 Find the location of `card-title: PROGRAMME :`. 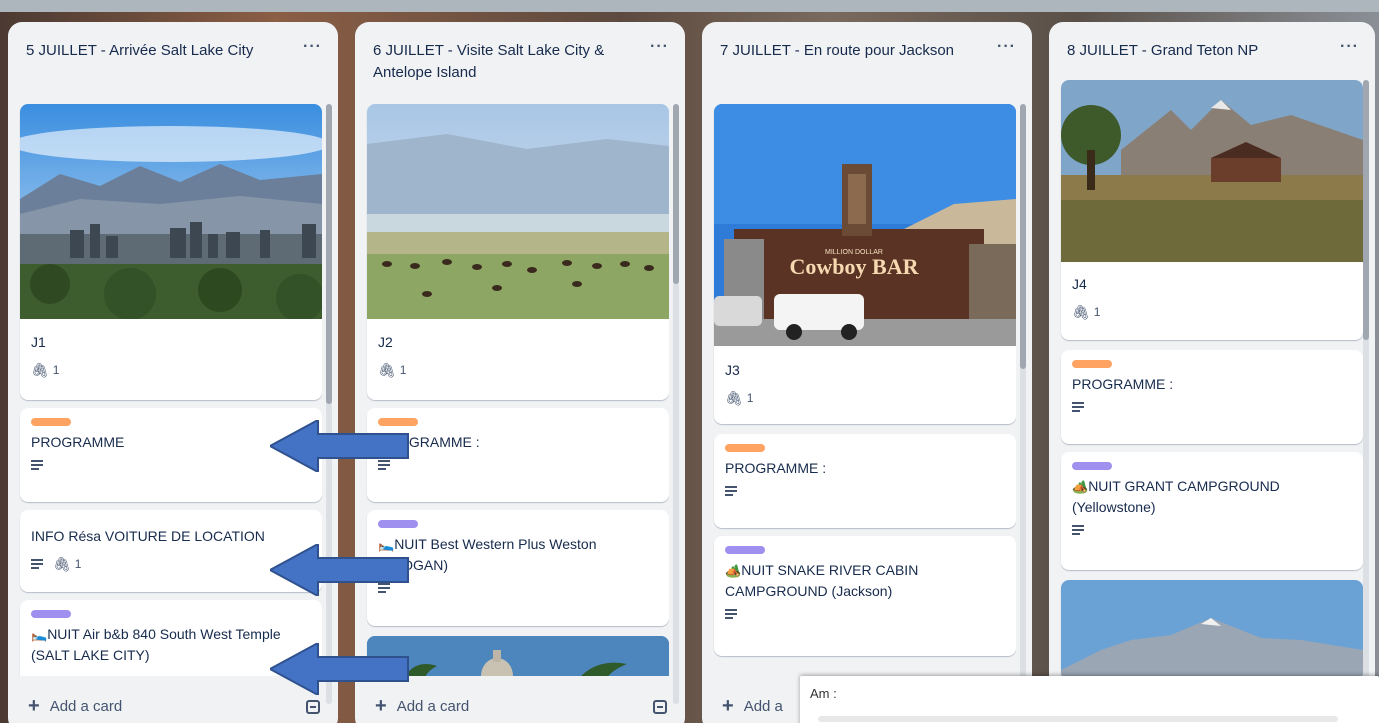

card-title: PROGRAMME : is located at coordinates (1123, 384).